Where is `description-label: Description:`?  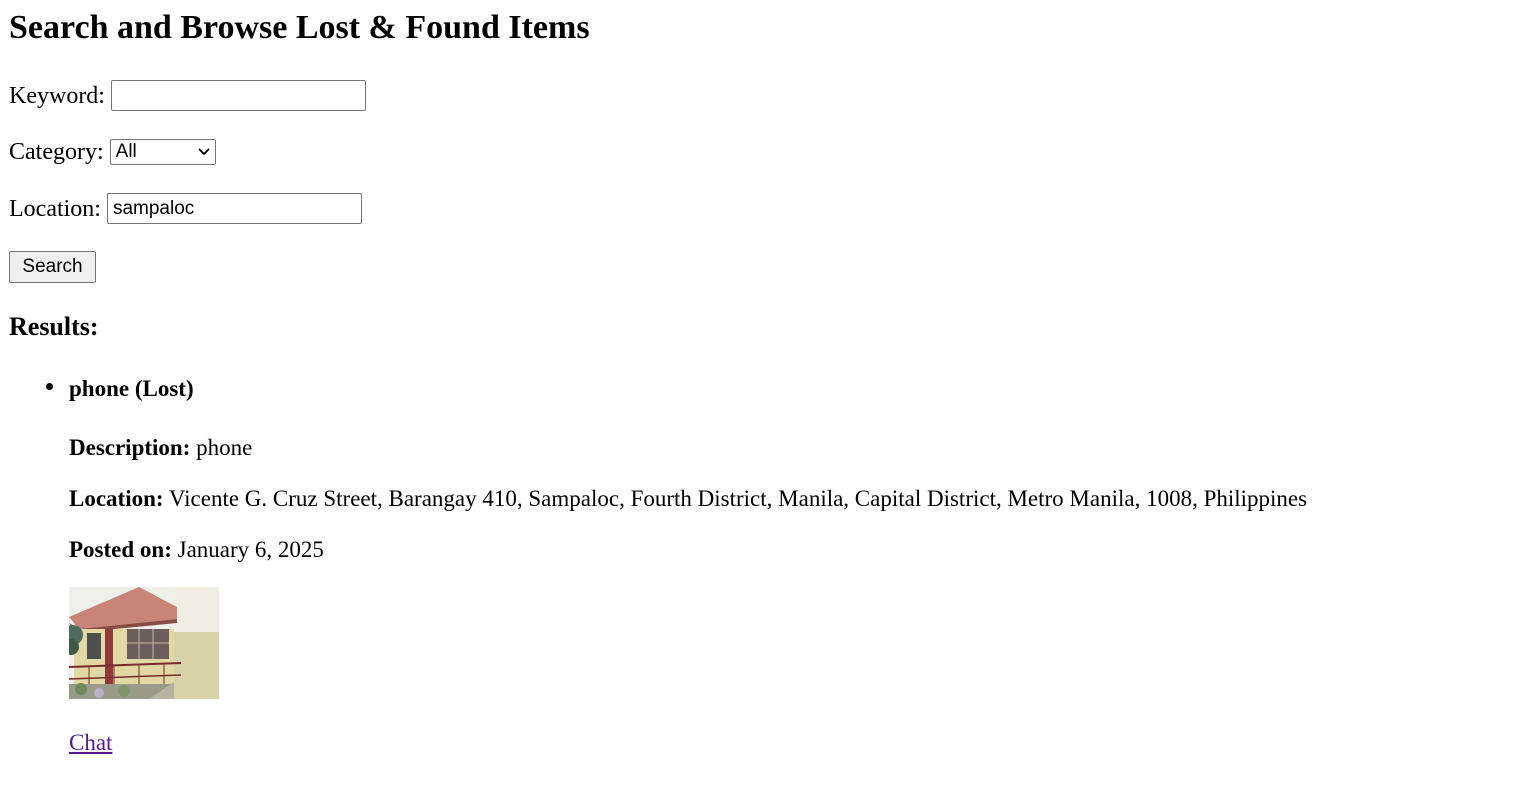 description-label: Description: is located at coordinates (130, 447).